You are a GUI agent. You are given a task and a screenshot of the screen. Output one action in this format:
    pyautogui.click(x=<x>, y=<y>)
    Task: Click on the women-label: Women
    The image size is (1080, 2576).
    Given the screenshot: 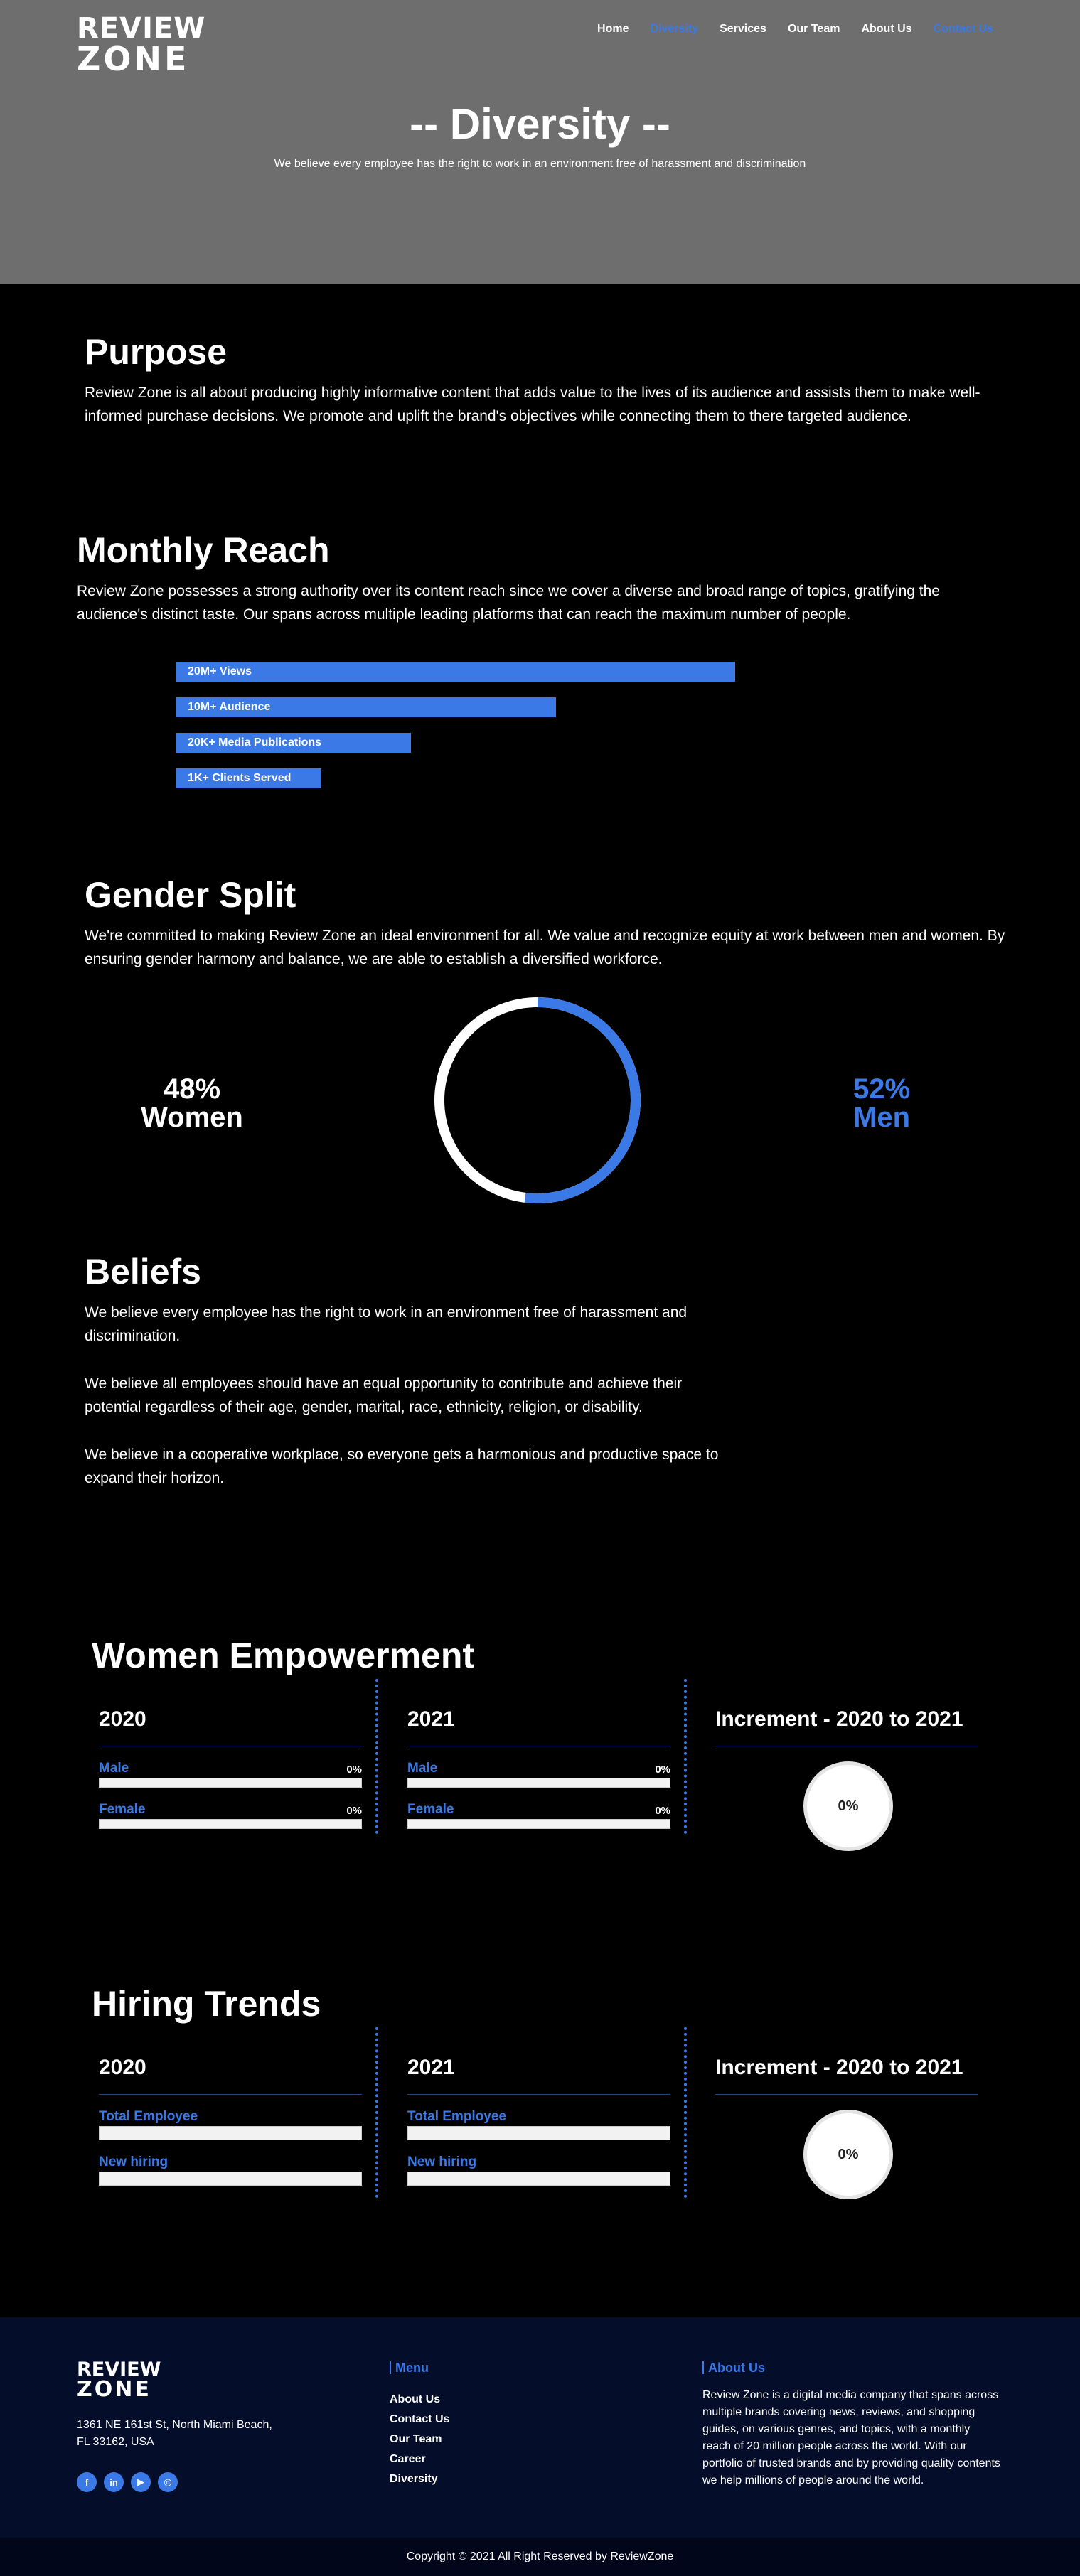 What is the action you would take?
    pyautogui.click(x=192, y=1117)
    